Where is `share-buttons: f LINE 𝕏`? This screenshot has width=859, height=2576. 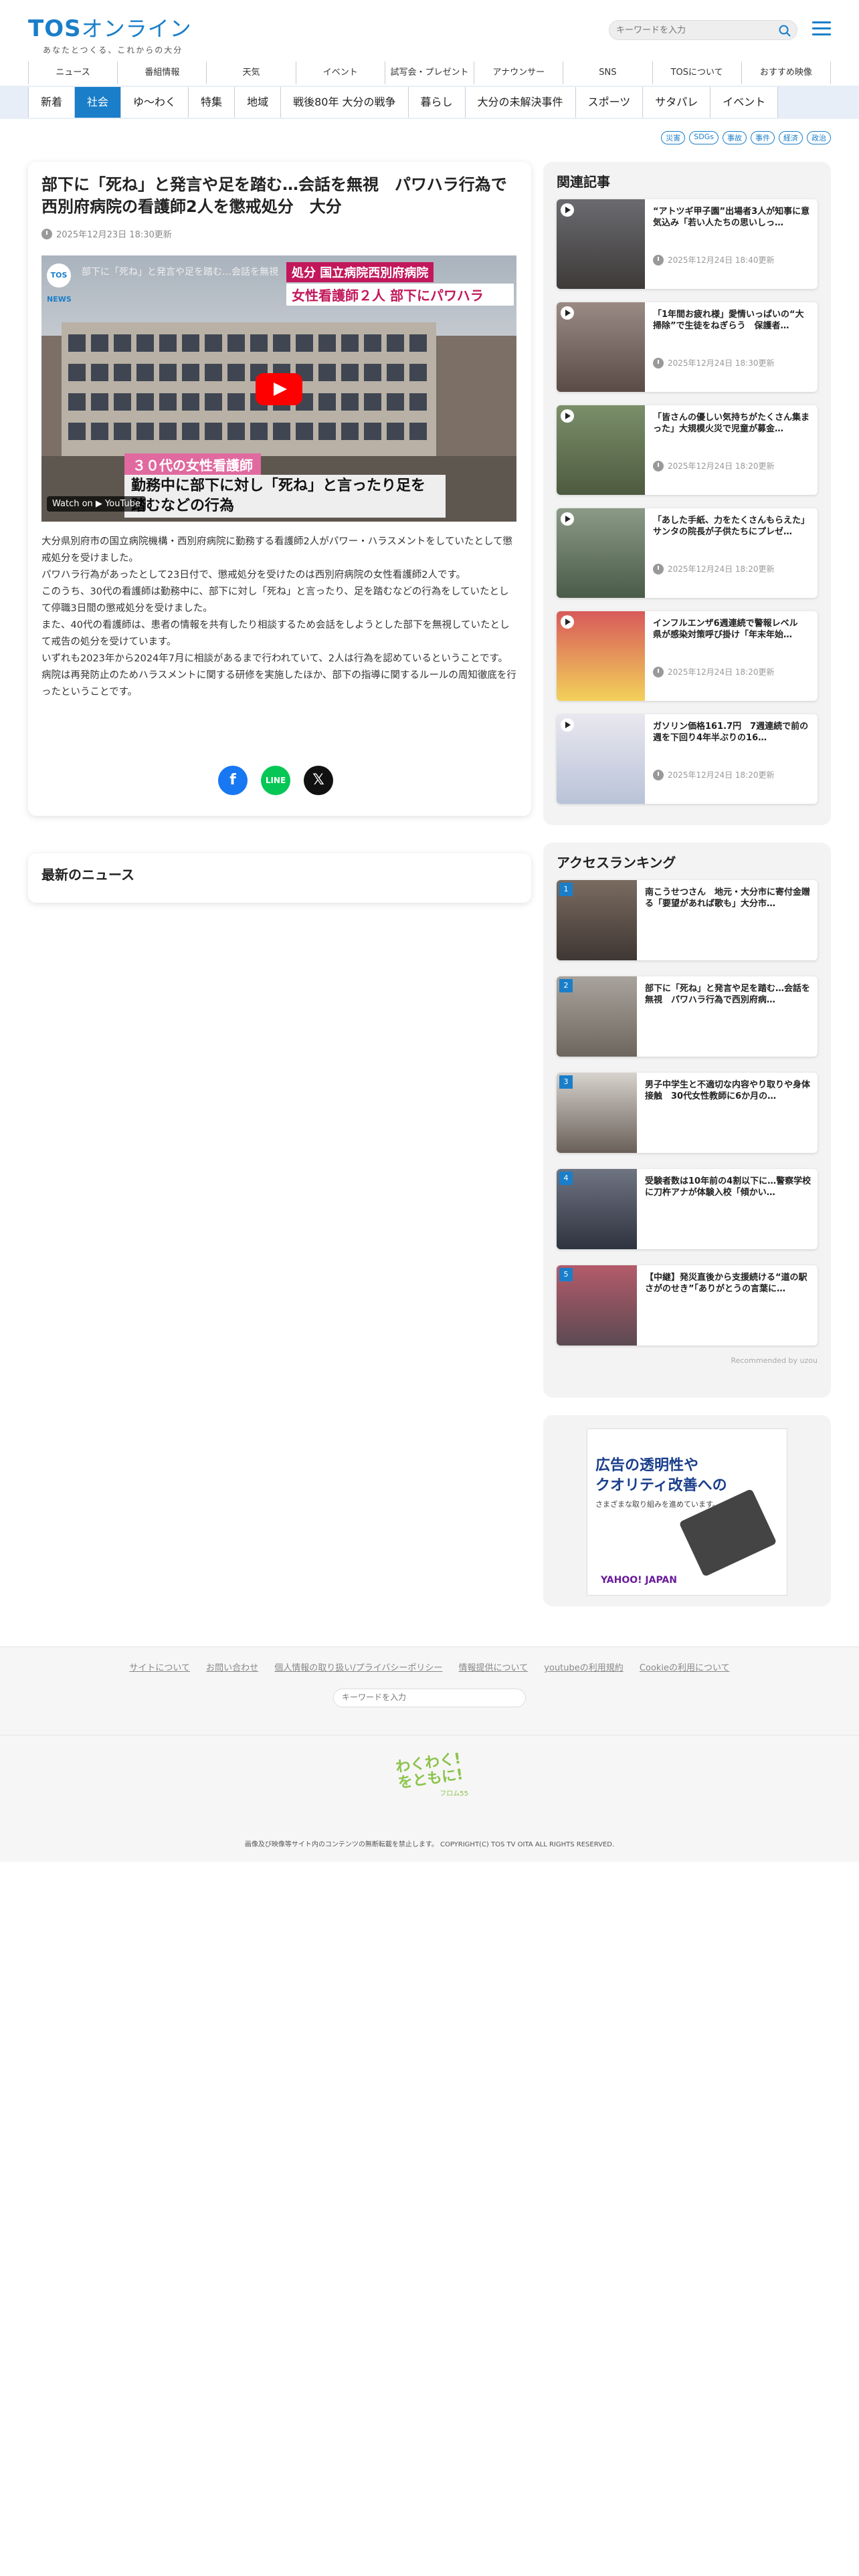 share-buttons: f LINE 𝕏 is located at coordinates (275, 781).